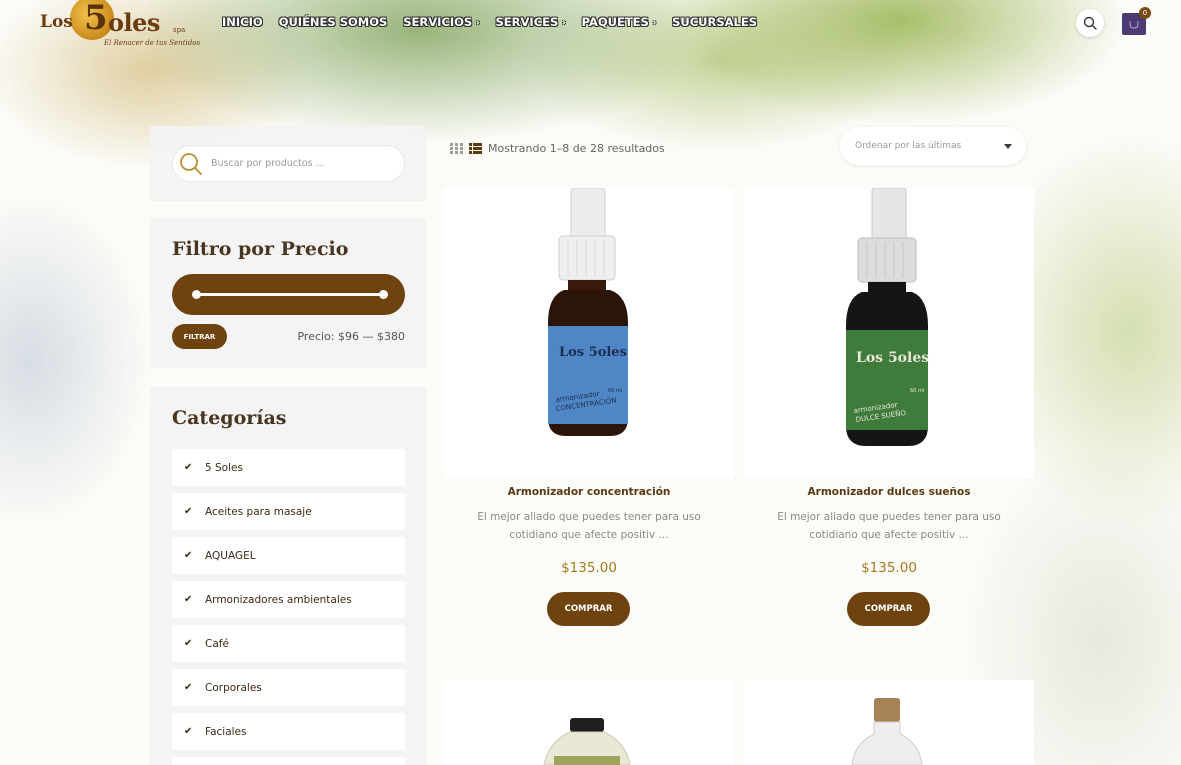 This screenshot has height=765, width=1181. I want to click on cart-count-badge: 0, so click(1145, 13).